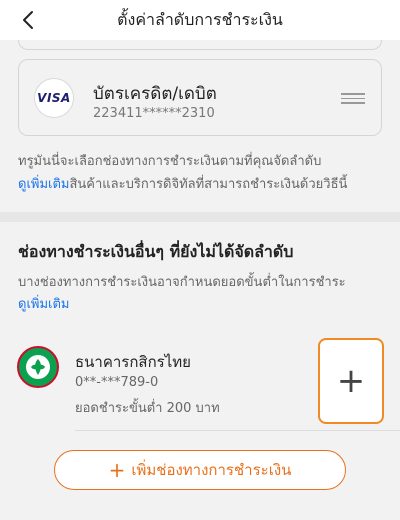 The height and width of the screenshot is (520, 400). I want to click on row-divider, so click(237, 430).